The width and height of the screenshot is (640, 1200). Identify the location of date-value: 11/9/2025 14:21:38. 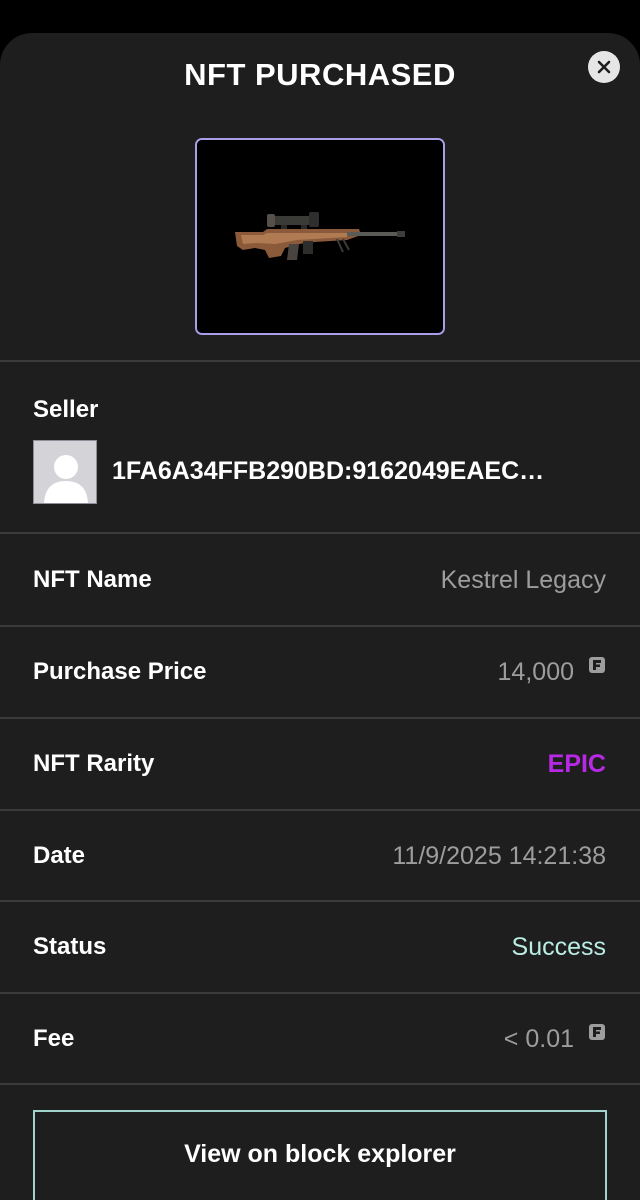
(499, 856).